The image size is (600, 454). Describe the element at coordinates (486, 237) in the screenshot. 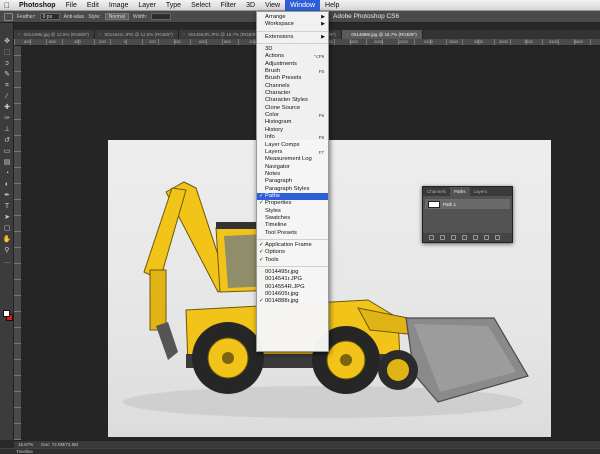

I see `new-path-icon` at that location.